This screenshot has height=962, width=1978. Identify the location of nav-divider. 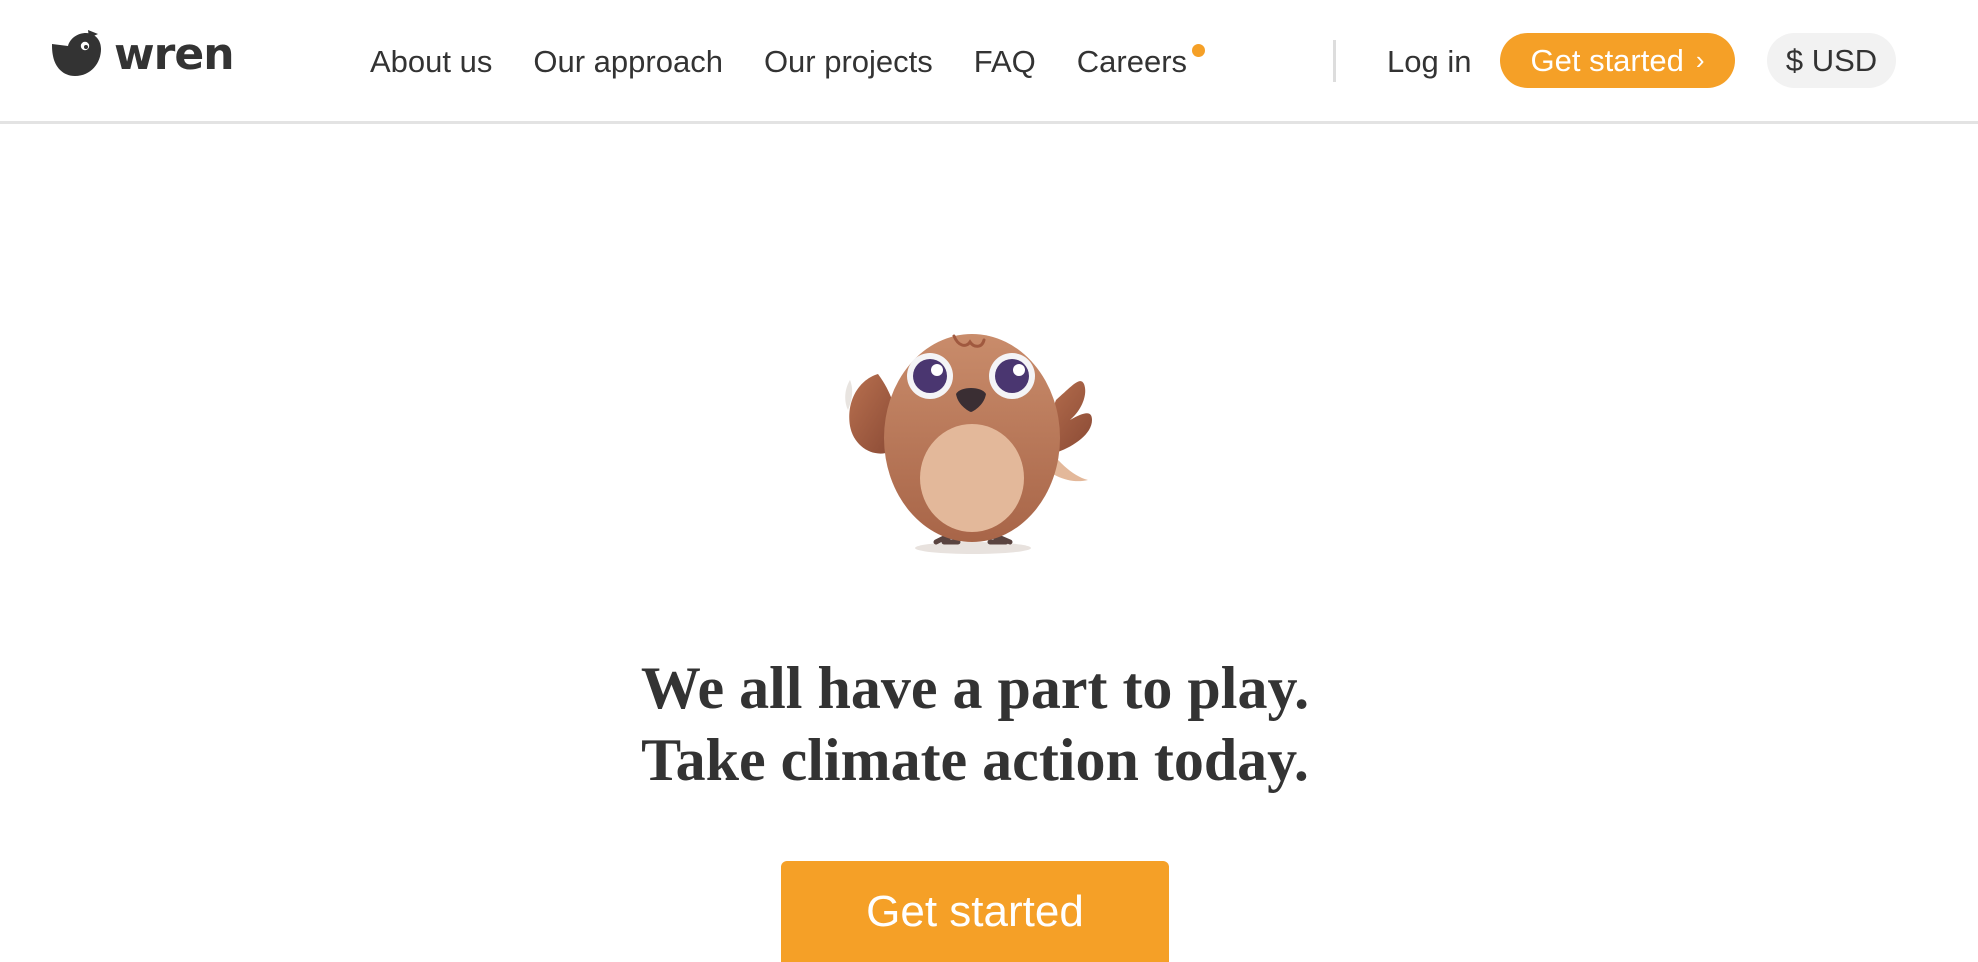
(1334, 61).